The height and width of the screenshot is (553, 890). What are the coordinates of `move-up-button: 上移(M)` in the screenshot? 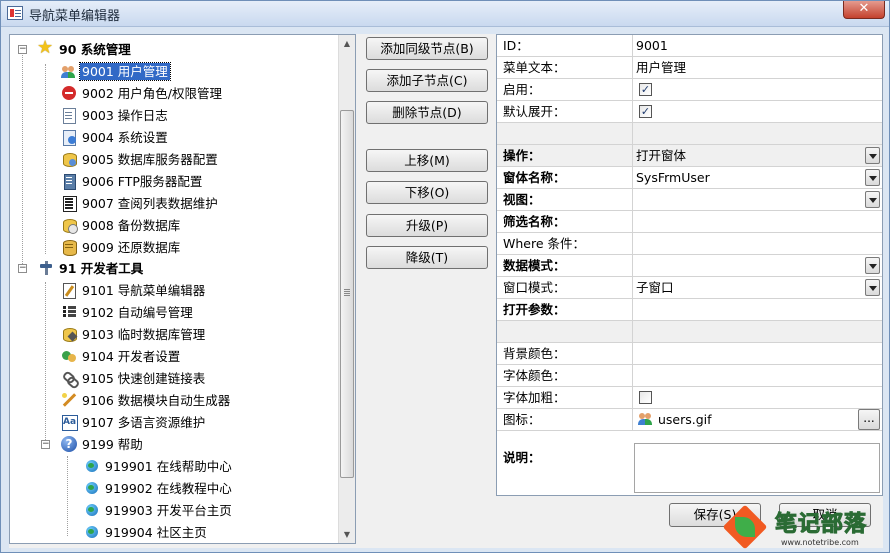 It's located at (427, 160).